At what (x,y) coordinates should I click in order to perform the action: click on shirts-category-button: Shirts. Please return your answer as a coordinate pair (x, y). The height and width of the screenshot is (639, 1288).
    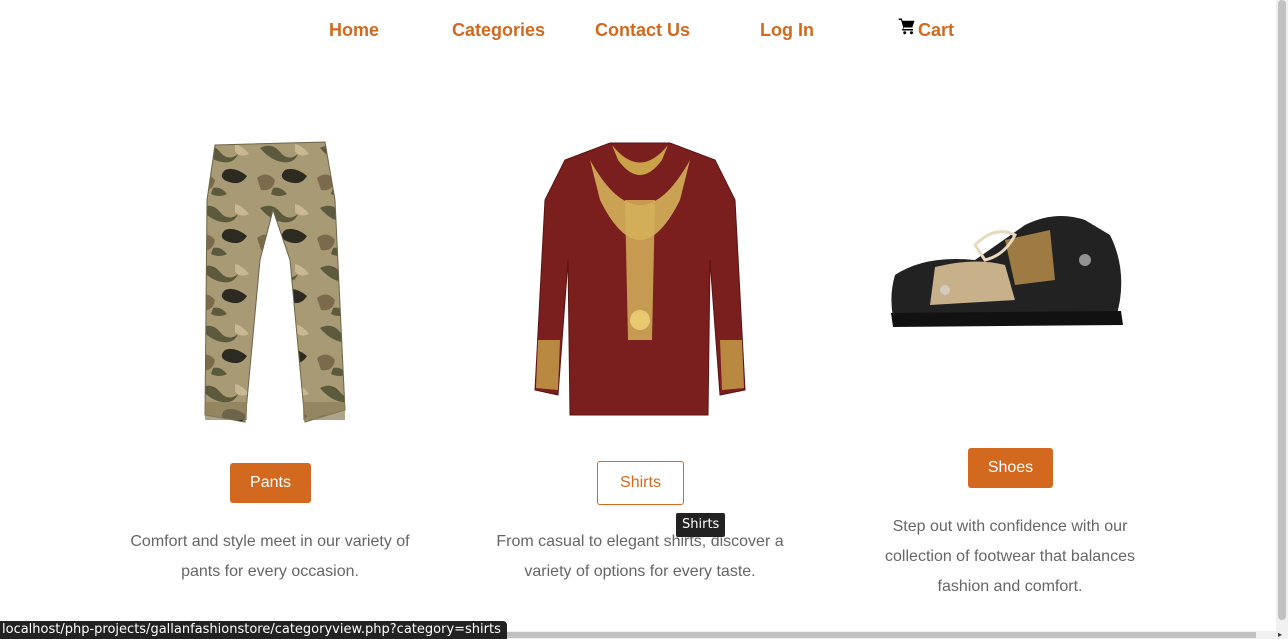
    Looking at the image, I should click on (640, 483).